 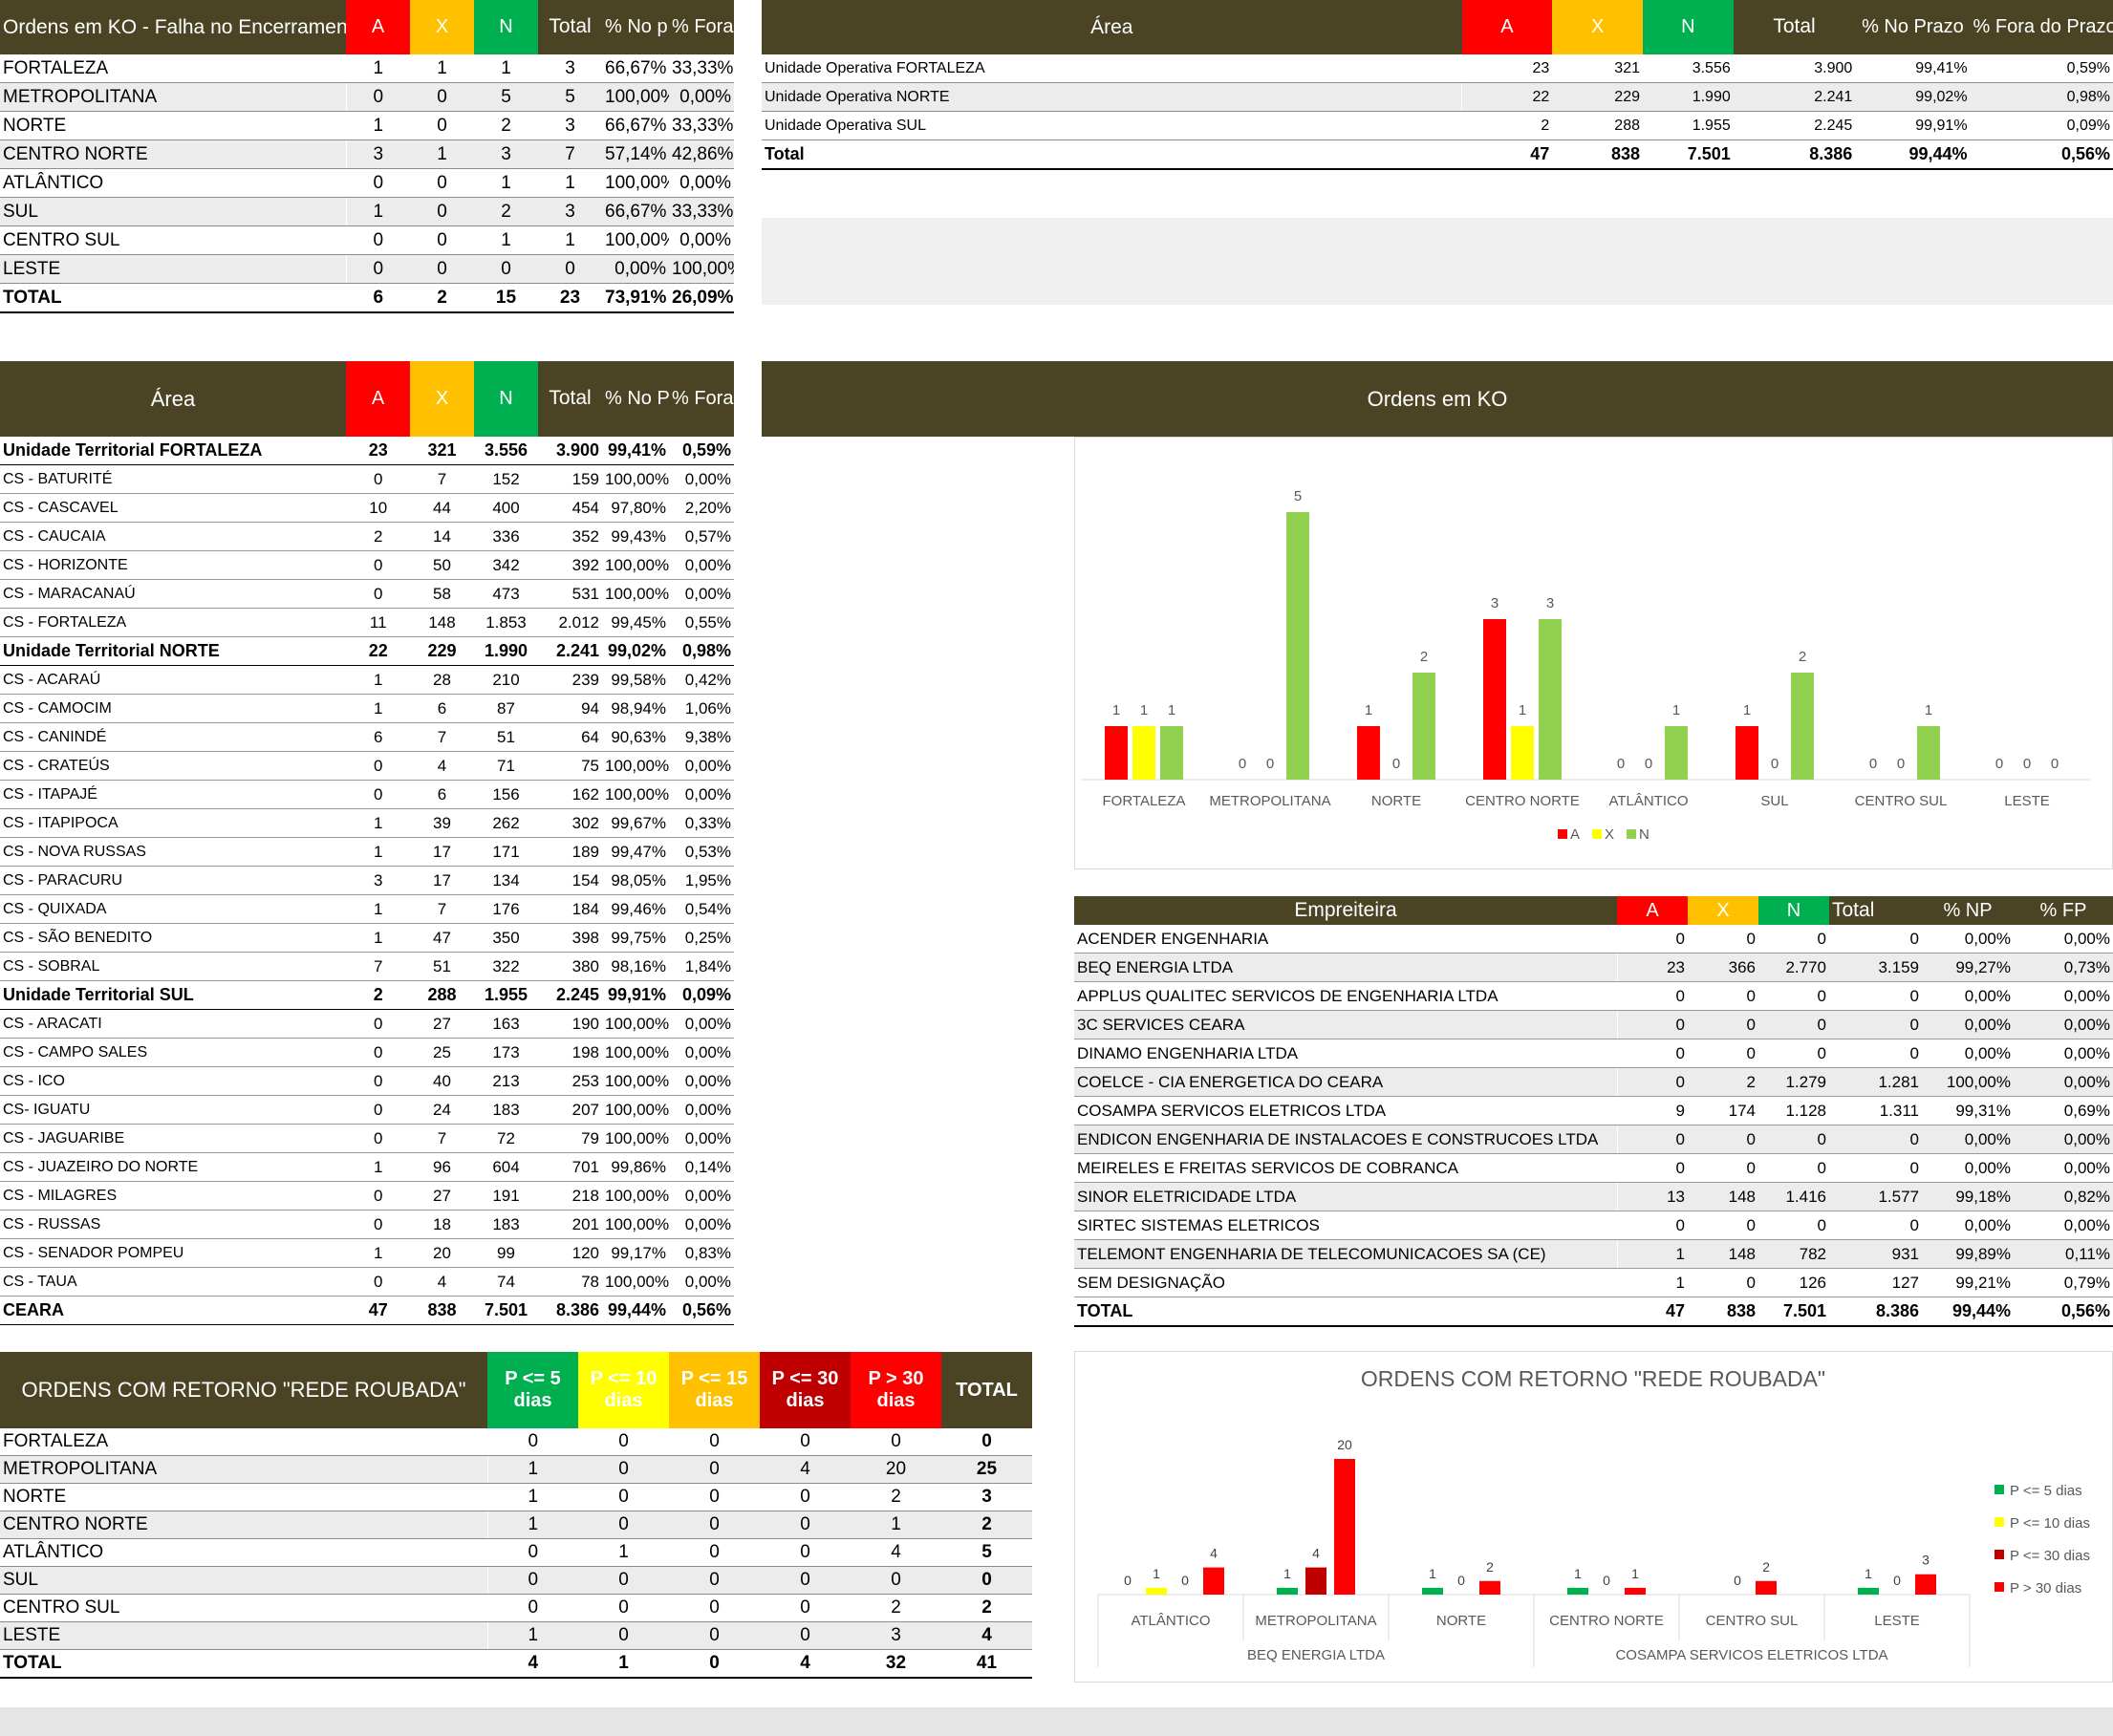 What do you see at coordinates (173, 794) in the screenshot?
I see `row-label: CS - ITAPAJÉ` at bounding box center [173, 794].